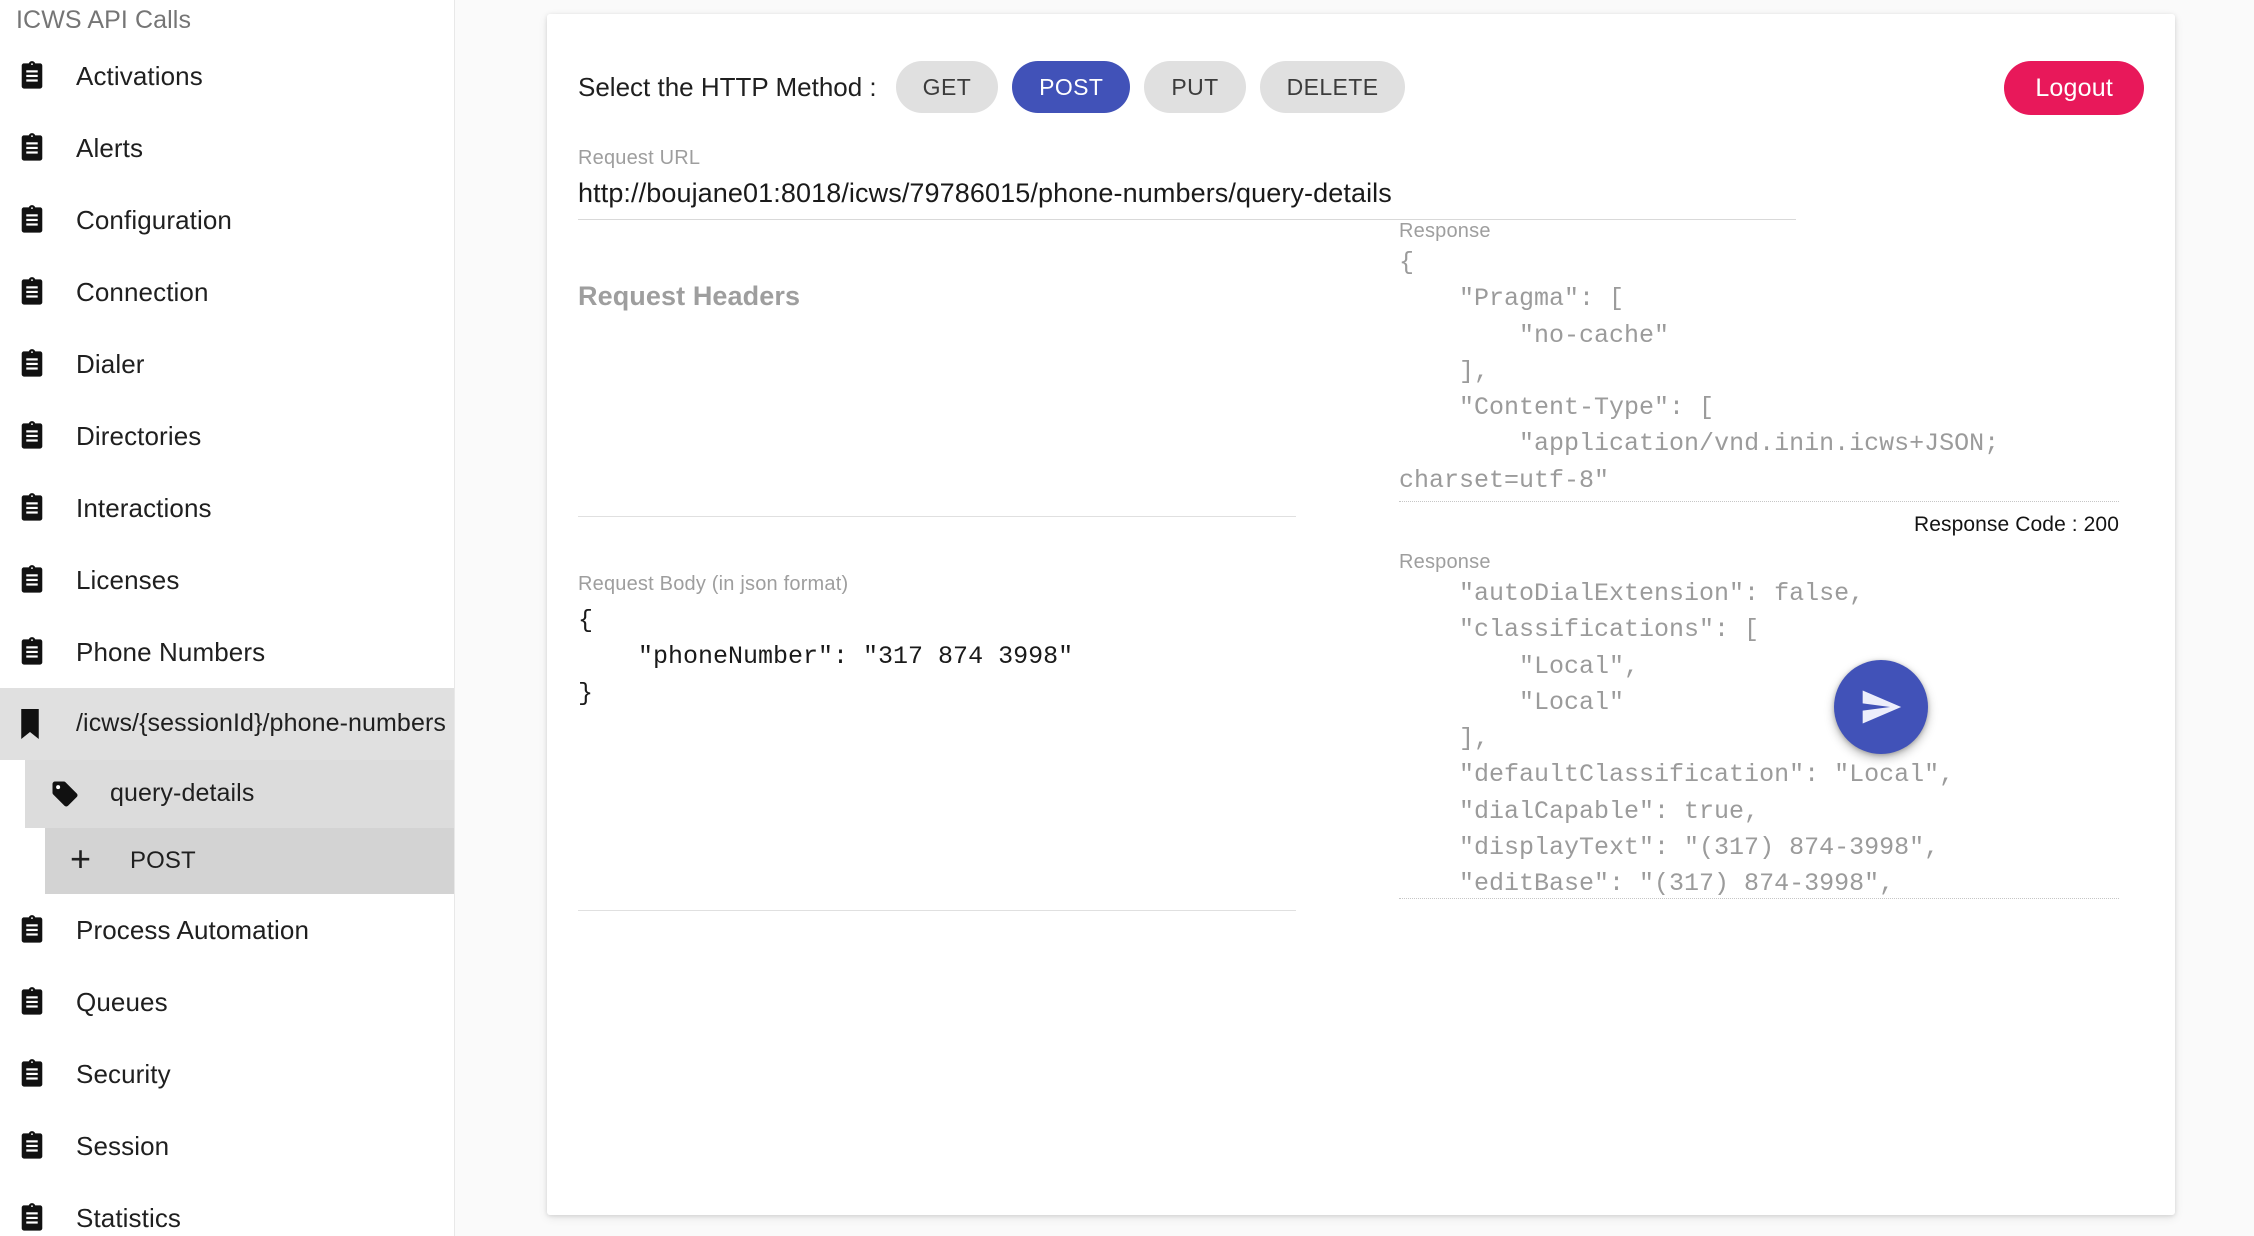 The height and width of the screenshot is (1236, 2254). Describe the element at coordinates (261, 723) in the screenshot. I see `sidebar-item-label: /icws/{sessionId}/phone-numbers` at that location.